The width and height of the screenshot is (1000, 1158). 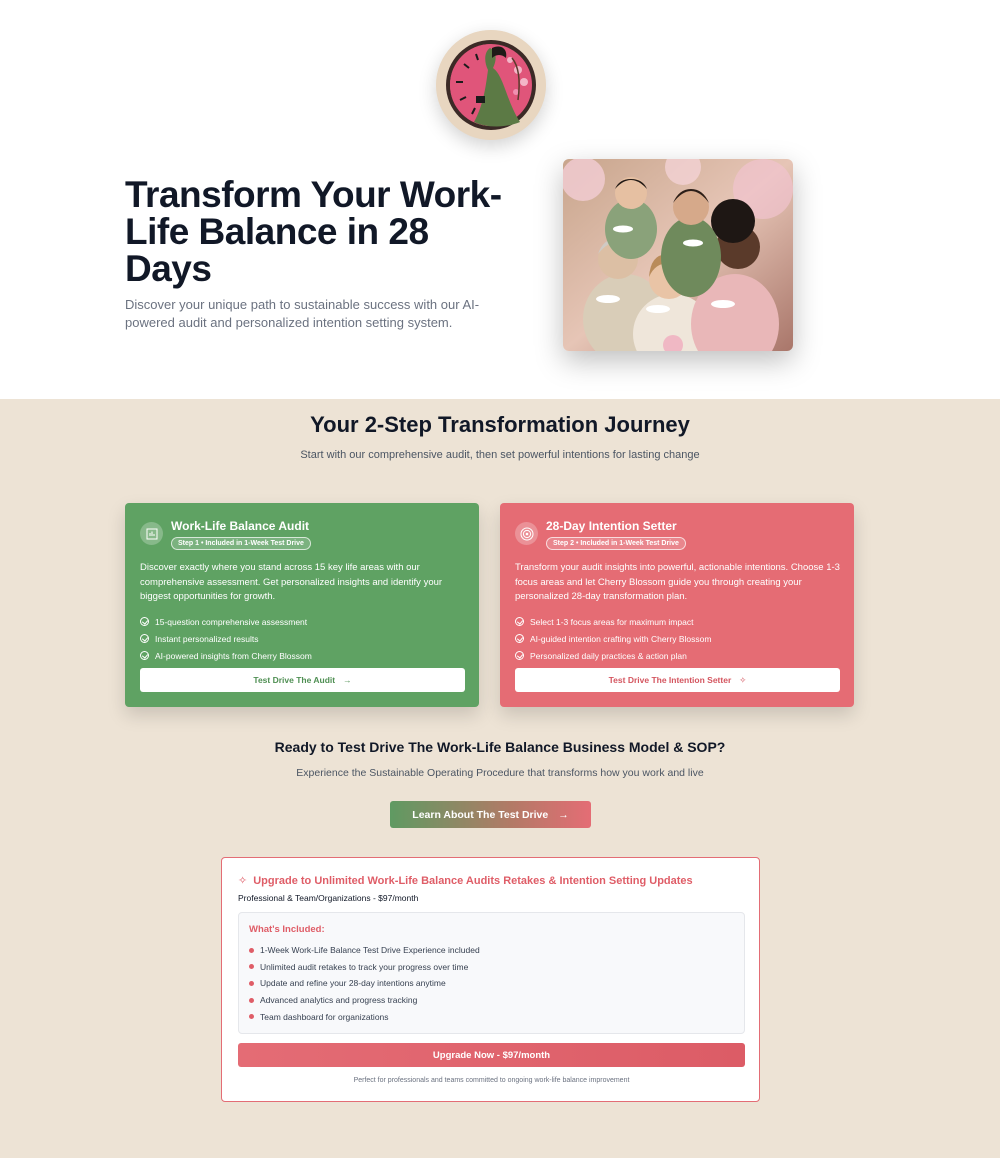 I want to click on list-item: Instant personalized results, so click(x=226, y=638).